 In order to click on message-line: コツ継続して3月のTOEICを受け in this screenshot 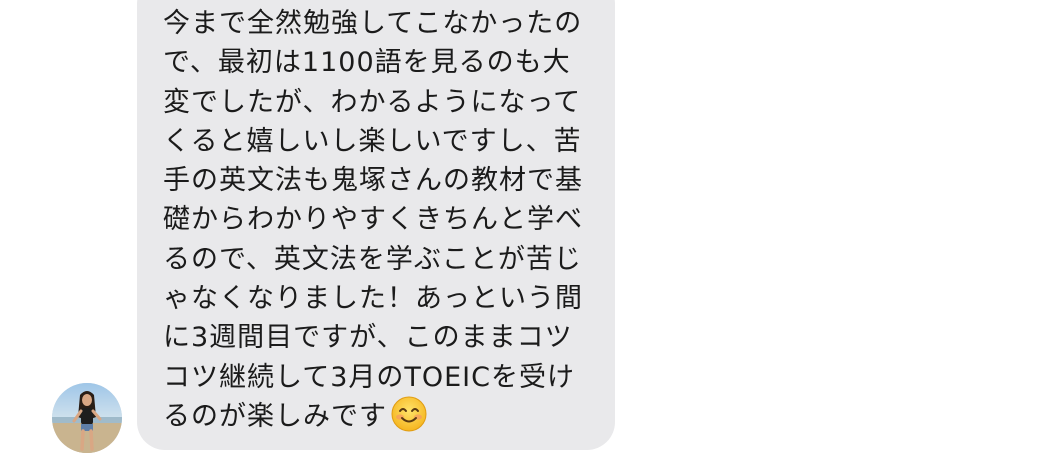, I will do `click(369, 377)`.